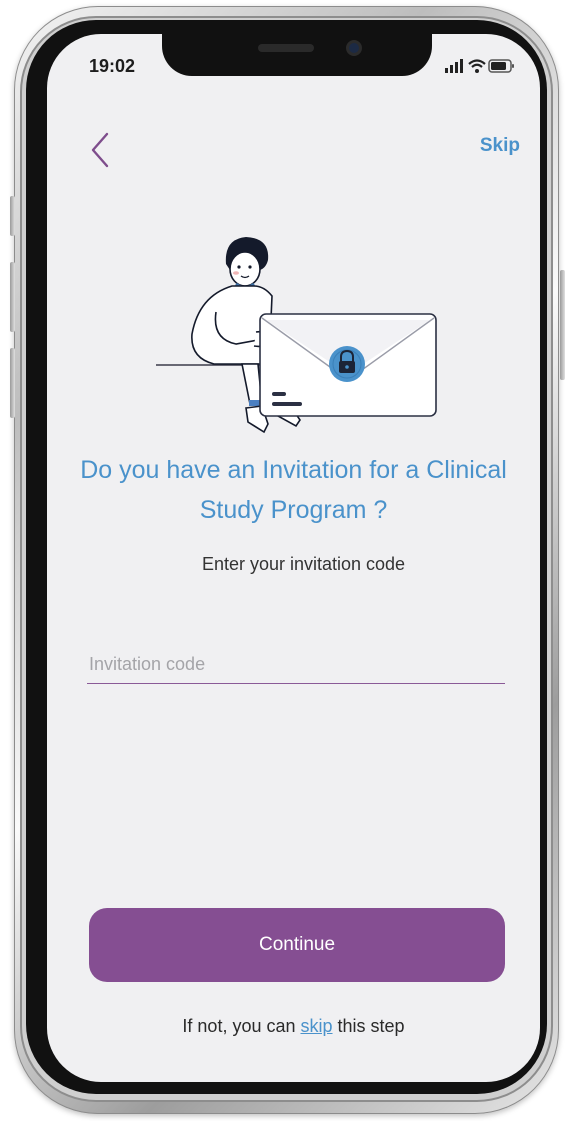 The width and height of the screenshot is (575, 1121). What do you see at coordinates (477, 66) in the screenshot?
I see `wifi-icon` at bounding box center [477, 66].